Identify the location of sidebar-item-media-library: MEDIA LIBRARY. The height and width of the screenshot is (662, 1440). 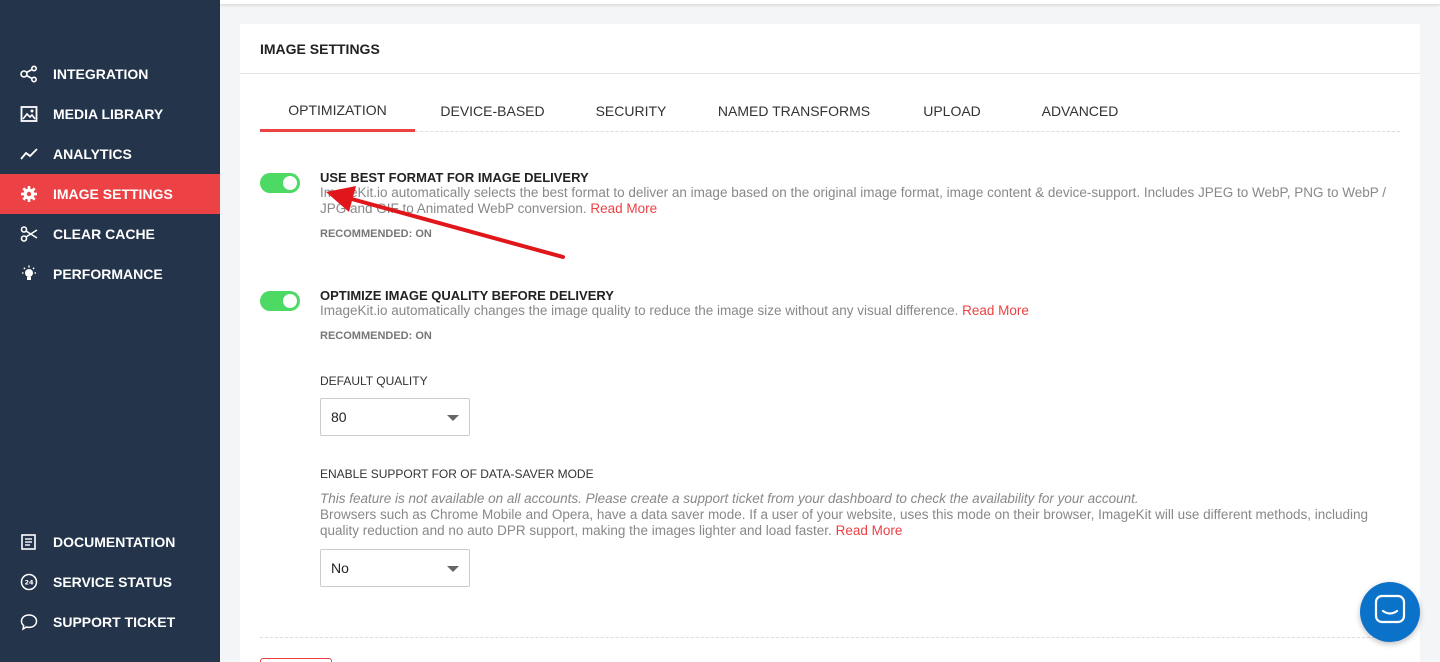
(110, 114).